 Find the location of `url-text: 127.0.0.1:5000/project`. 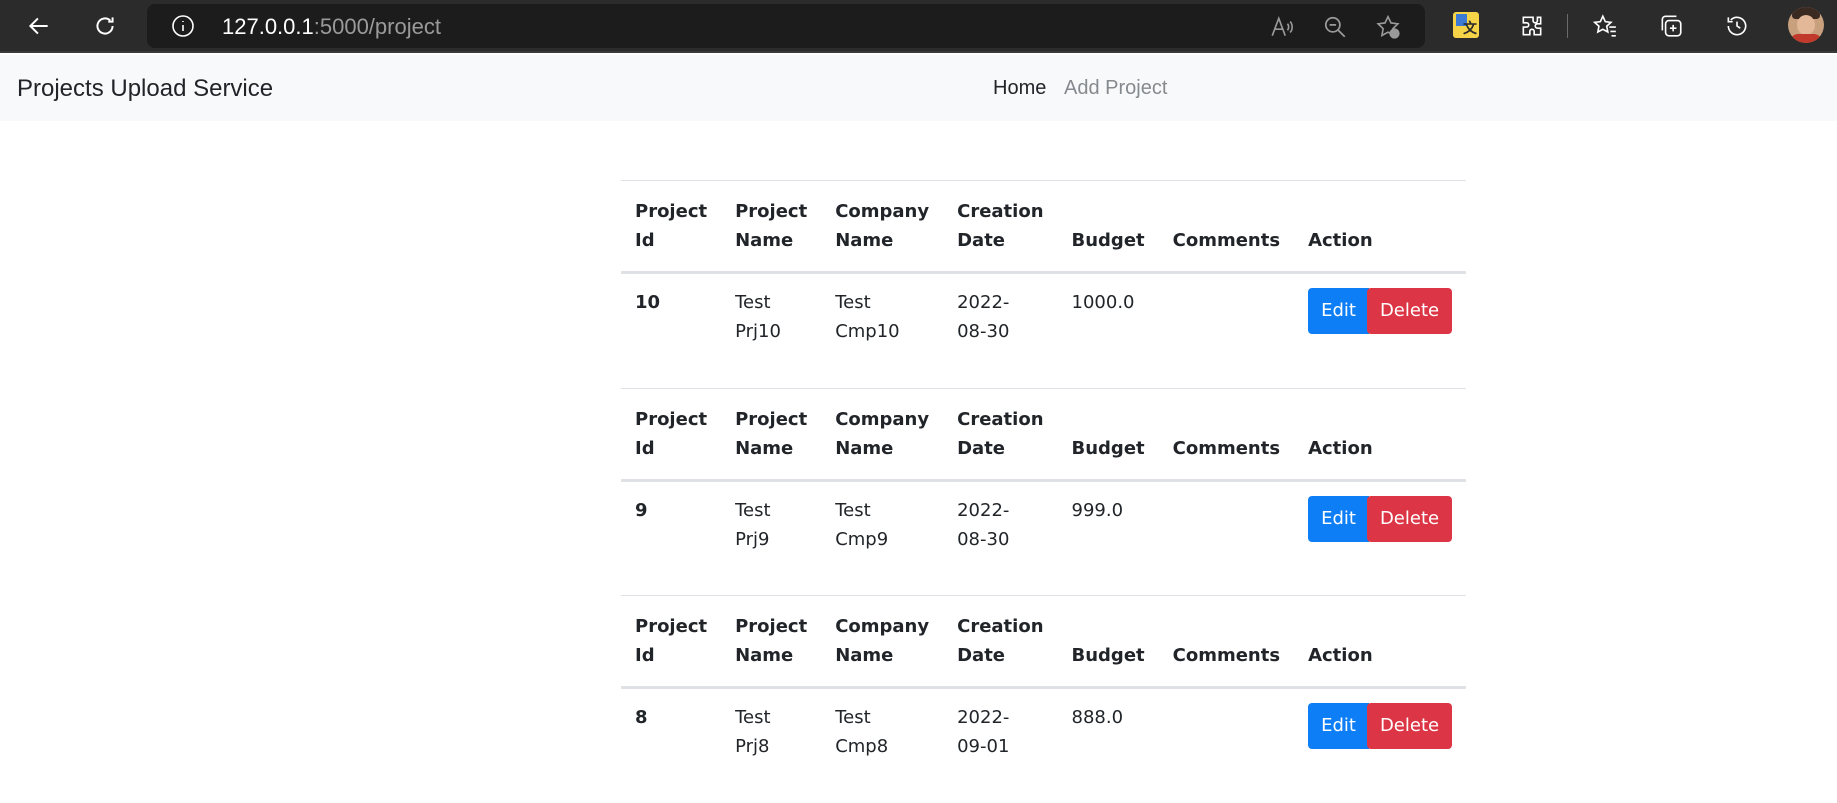

url-text: 127.0.0.1:5000/project is located at coordinates (331, 27).